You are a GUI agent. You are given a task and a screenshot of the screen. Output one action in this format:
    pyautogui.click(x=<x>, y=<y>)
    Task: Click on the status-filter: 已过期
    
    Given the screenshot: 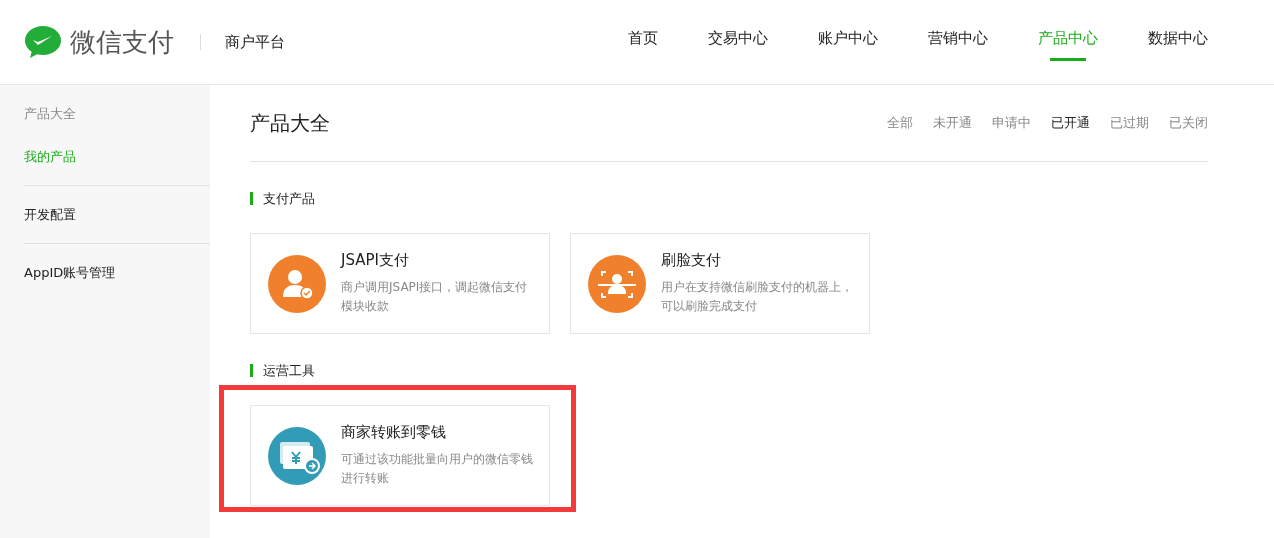 What is the action you would take?
    pyautogui.click(x=1129, y=123)
    